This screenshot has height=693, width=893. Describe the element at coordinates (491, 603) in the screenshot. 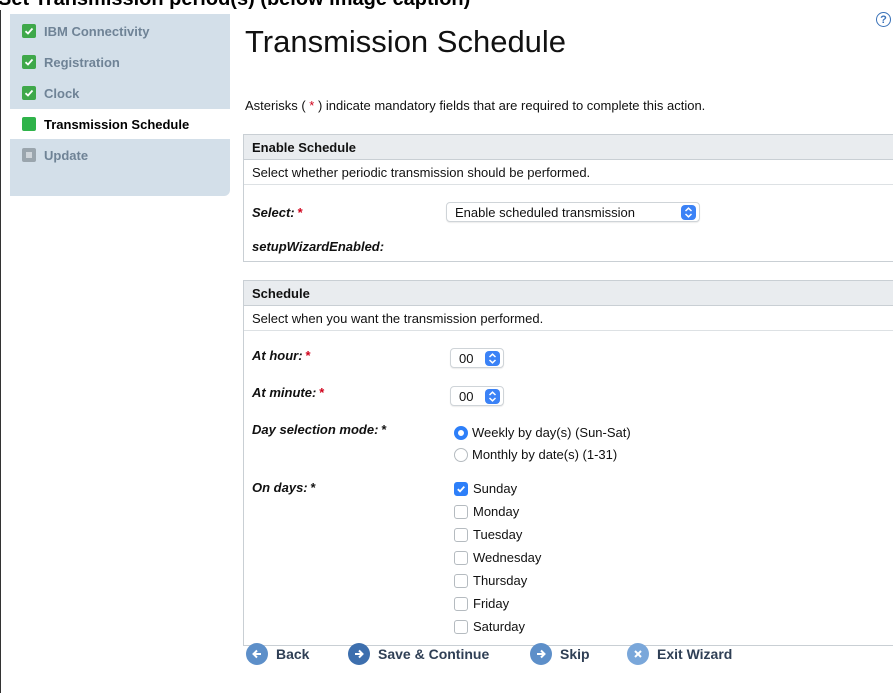

I see `checkbox-label: Friday` at that location.